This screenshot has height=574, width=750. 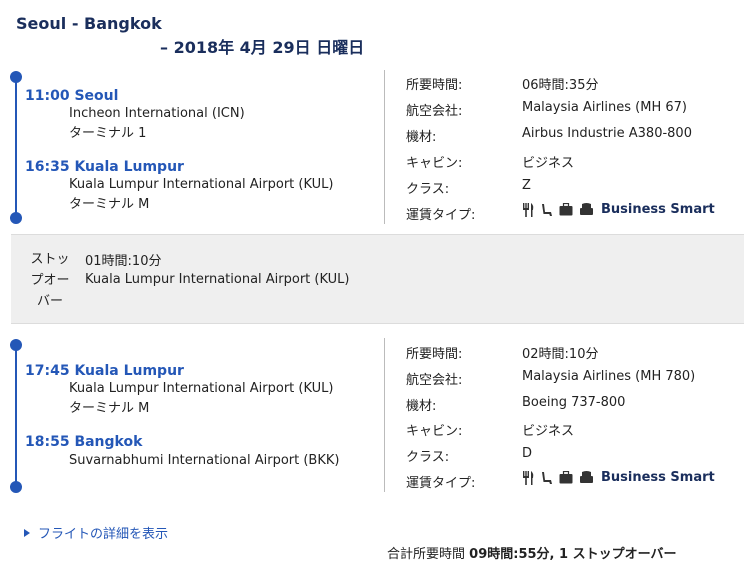 I want to click on stopover-label: ストッ プオー バー, so click(x=50, y=280).